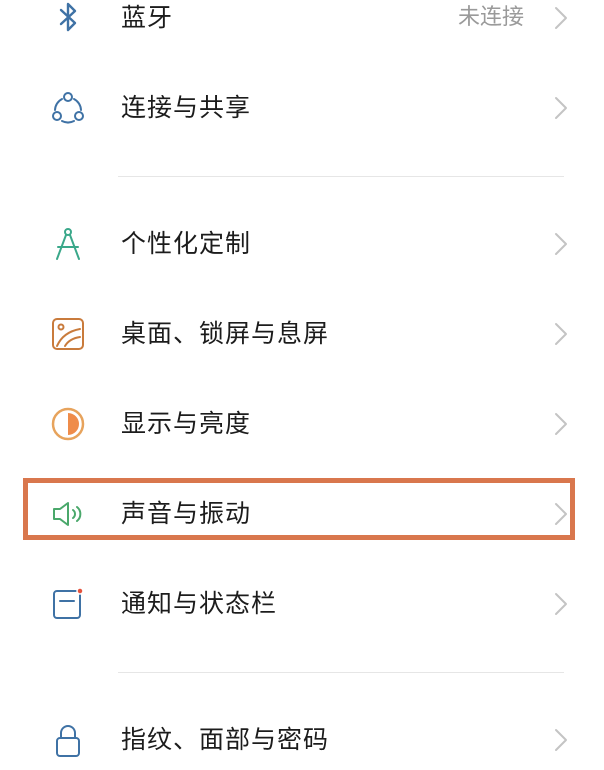 This screenshot has height=770, width=604. What do you see at coordinates (186, 513) in the screenshot?
I see `sound-vibration-label: 声音与振动` at bounding box center [186, 513].